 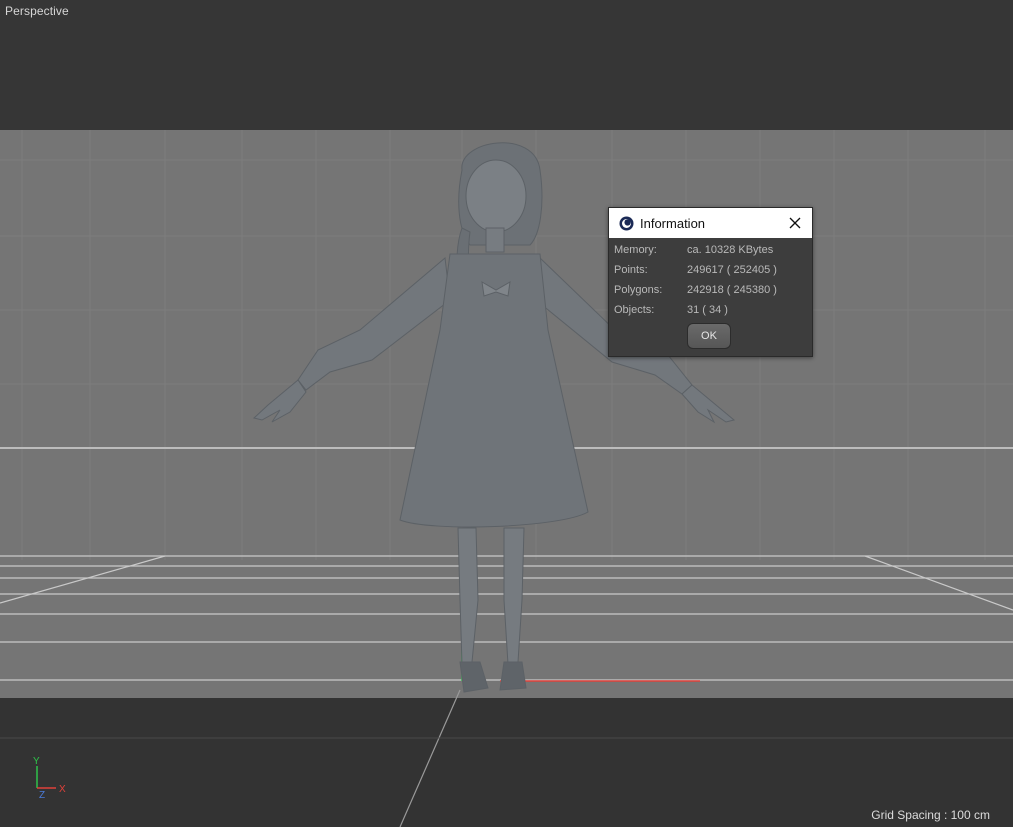 I want to click on info-label: Memory:, so click(x=635, y=250).